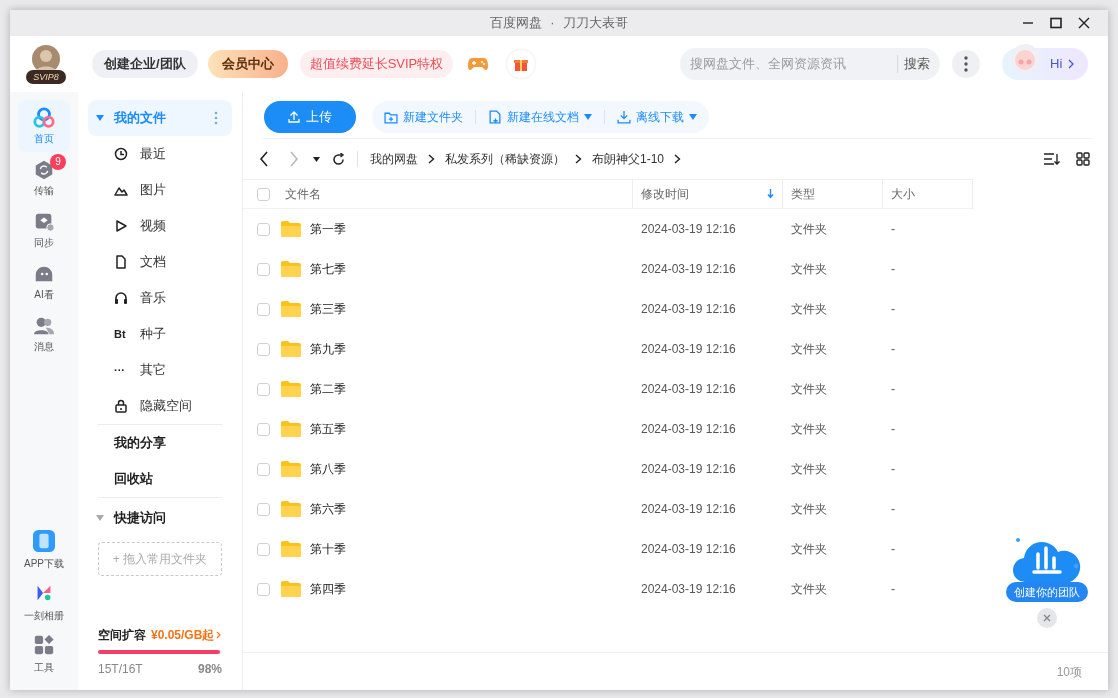 This screenshot has width=1118, height=698. What do you see at coordinates (264, 159) in the screenshot?
I see `back-icon` at bounding box center [264, 159].